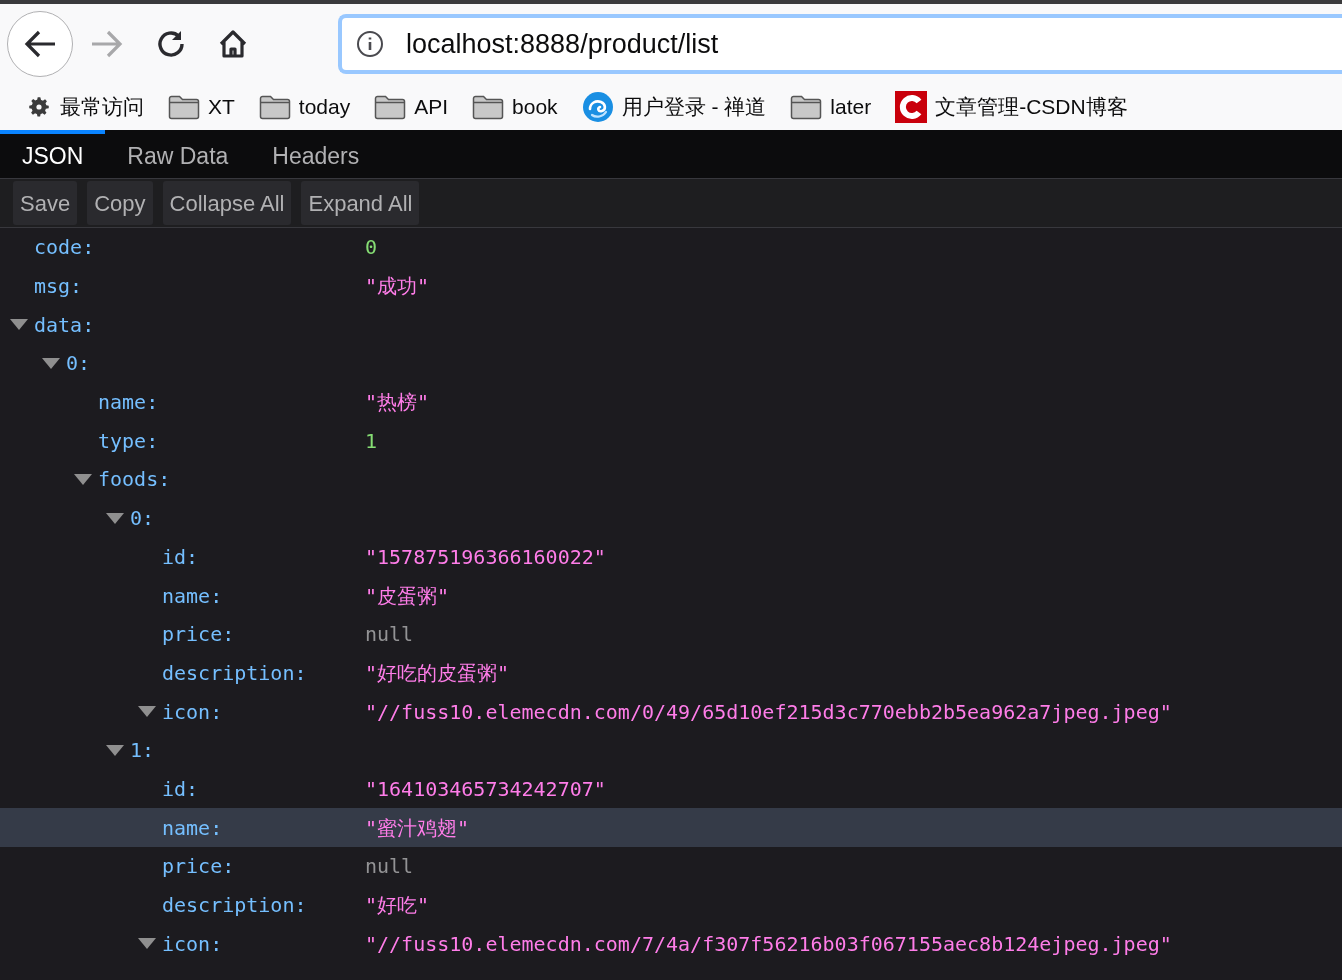 This screenshot has width=1342, height=980. What do you see at coordinates (437, 673) in the screenshot?
I see `json-value: "好吃的皮蛋粥"` at bounding box center [437, 673].